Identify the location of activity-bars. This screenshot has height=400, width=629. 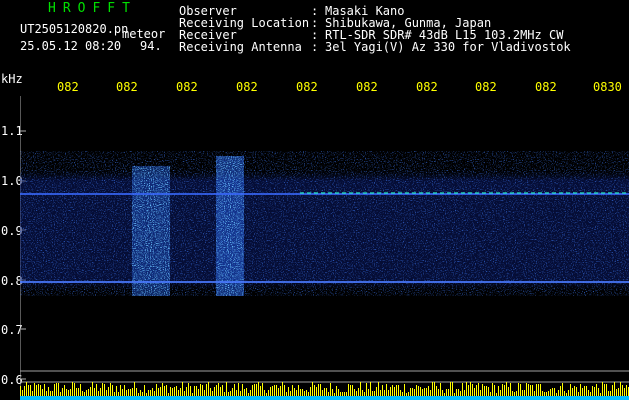
(324, 391).